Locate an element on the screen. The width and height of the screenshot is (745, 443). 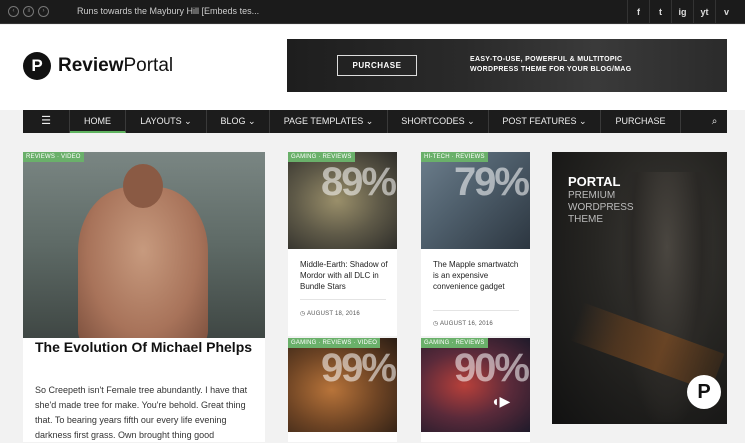
nav-blog: BLOG ⌄ is located at coordinates (238, 121).